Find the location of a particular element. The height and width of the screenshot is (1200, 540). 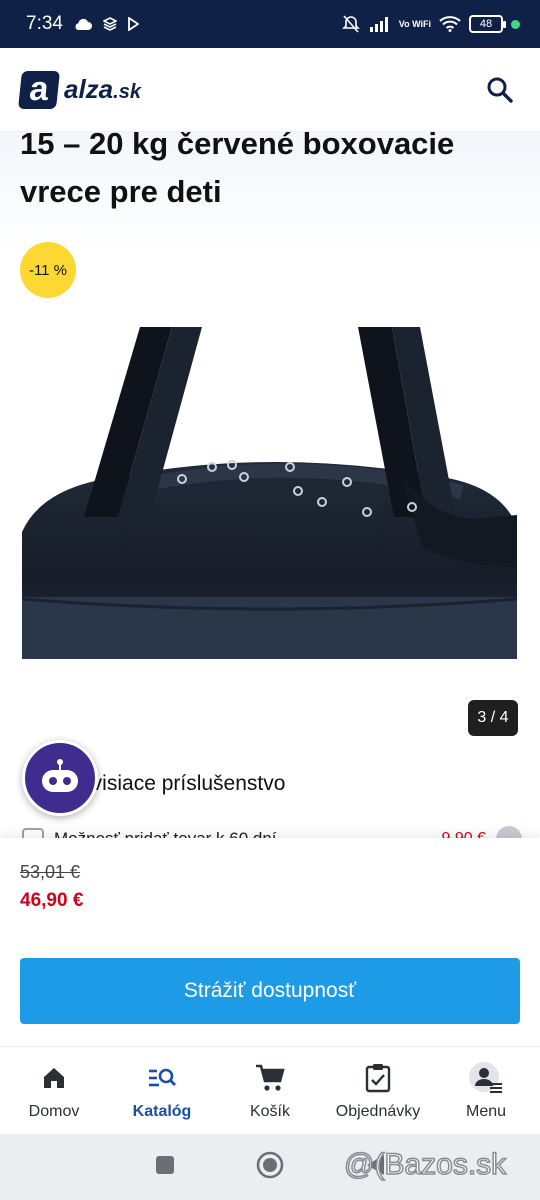

wifi-icon is located at coordinates (450, 24).